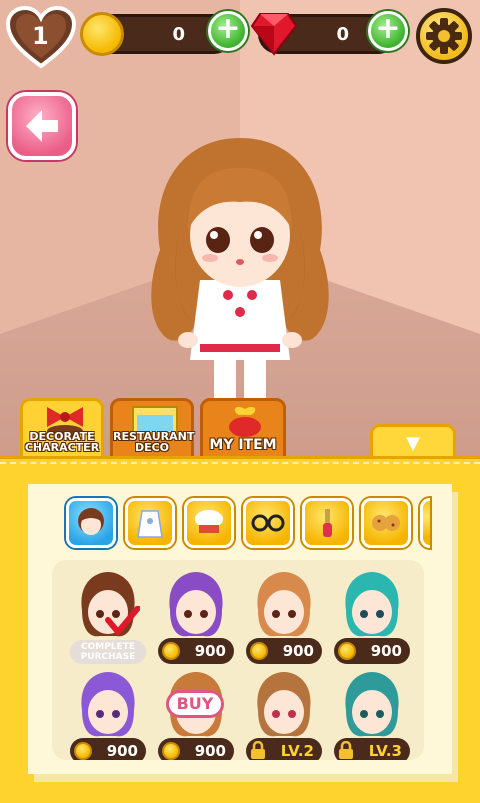 This screenshot has height=803, width=480. Describe the element at coordinates (243, 445) in the screenshot. I see `tab-my-item-label: MY ITEM` at that location.